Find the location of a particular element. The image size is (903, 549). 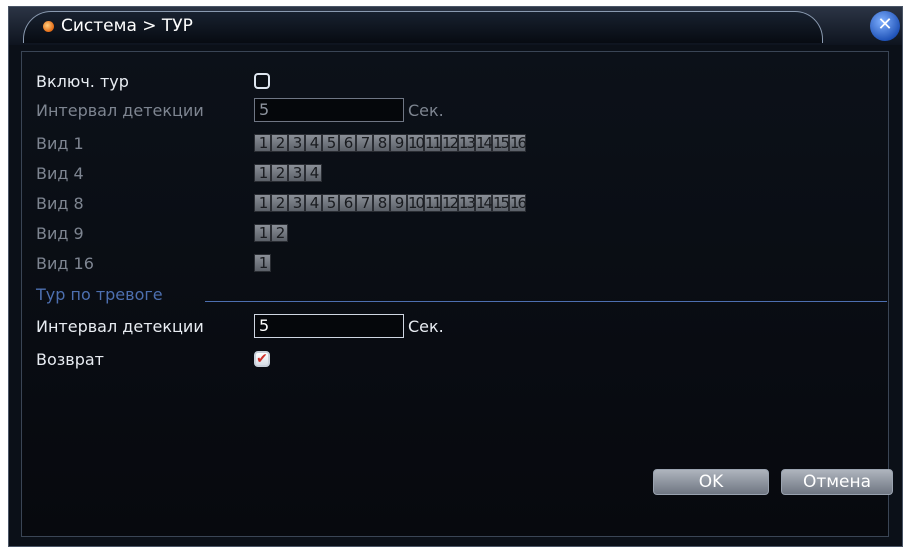

view-row: Вид 8 1 2 3 4 5 6 7 8 9 10 11 12 13 14 15 16 is located at coordinates (281, 203).